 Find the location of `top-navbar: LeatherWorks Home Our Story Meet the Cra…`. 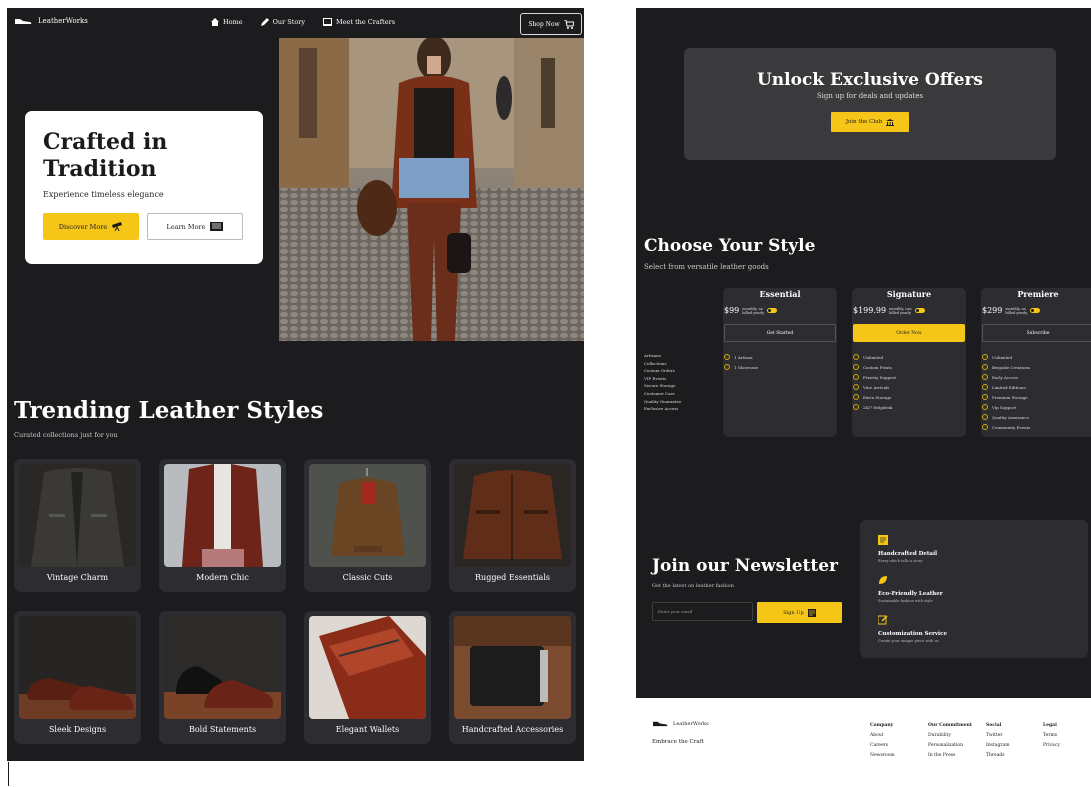

top-navbar: LeatherWorks Home Our Story Meet the Cra… is located at coordinates (295, 23).